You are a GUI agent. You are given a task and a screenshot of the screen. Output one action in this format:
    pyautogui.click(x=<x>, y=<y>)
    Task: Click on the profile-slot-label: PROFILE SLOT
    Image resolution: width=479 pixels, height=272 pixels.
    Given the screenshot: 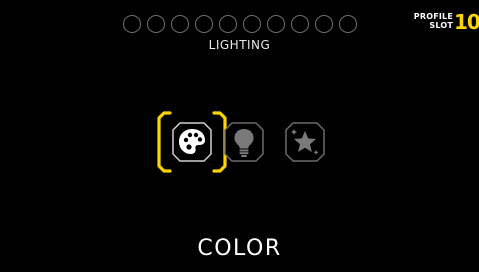 What is the action you would take?
    pyautogui.click(x=427, y=21)
    